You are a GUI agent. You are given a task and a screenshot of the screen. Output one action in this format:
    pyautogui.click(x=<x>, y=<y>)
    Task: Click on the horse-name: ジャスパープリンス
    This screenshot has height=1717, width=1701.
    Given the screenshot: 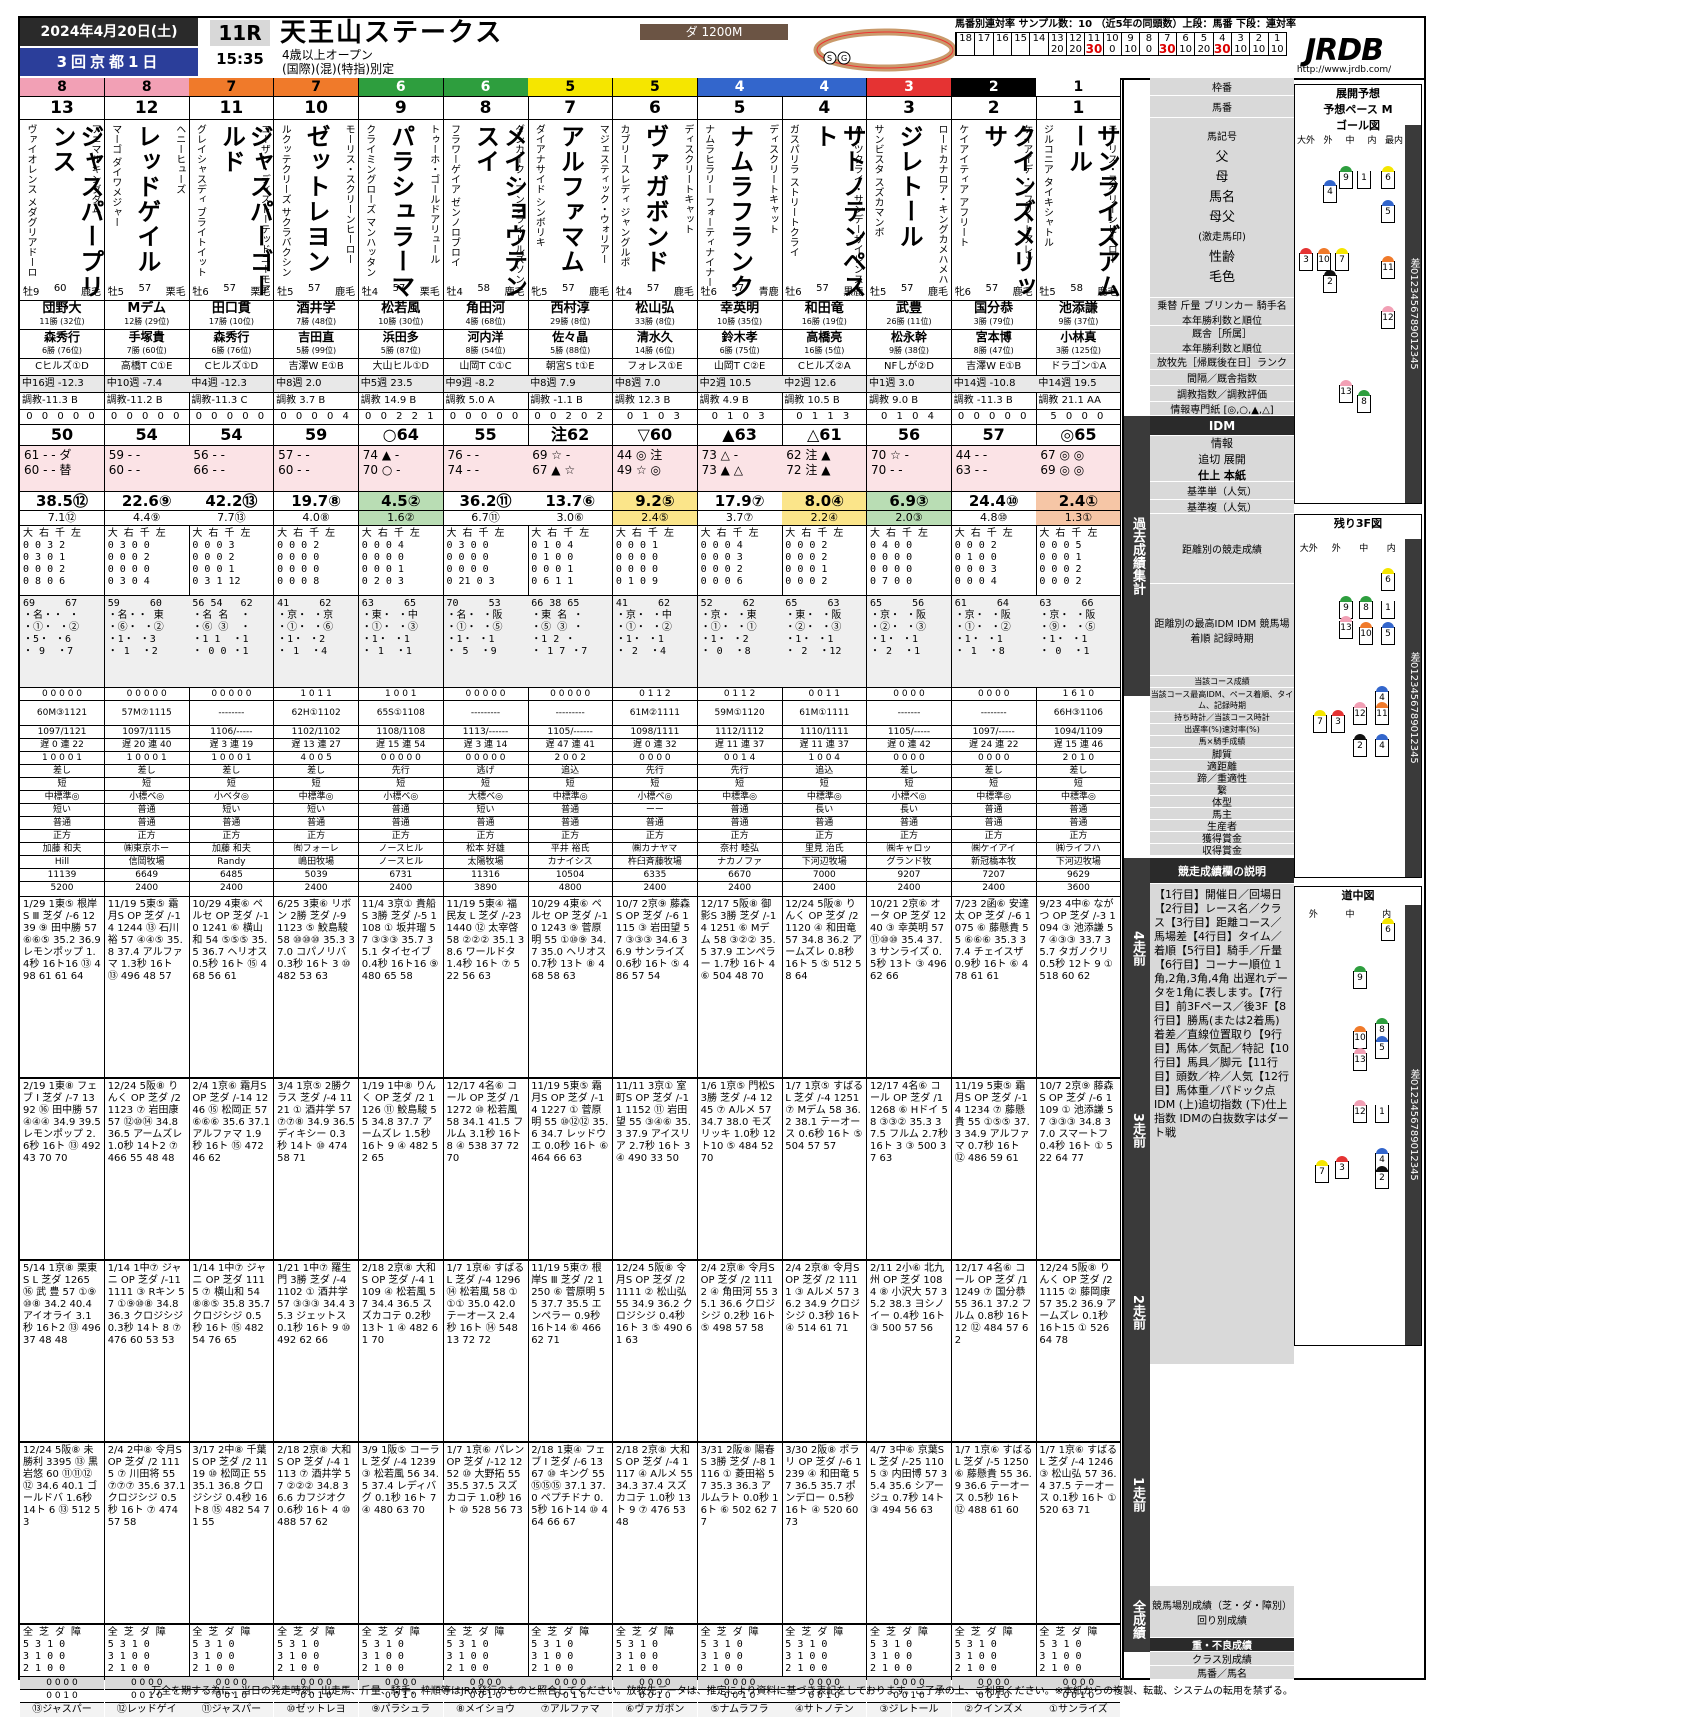 What is the action you would take?
    pyautogui.click(x=76, y=212)
    